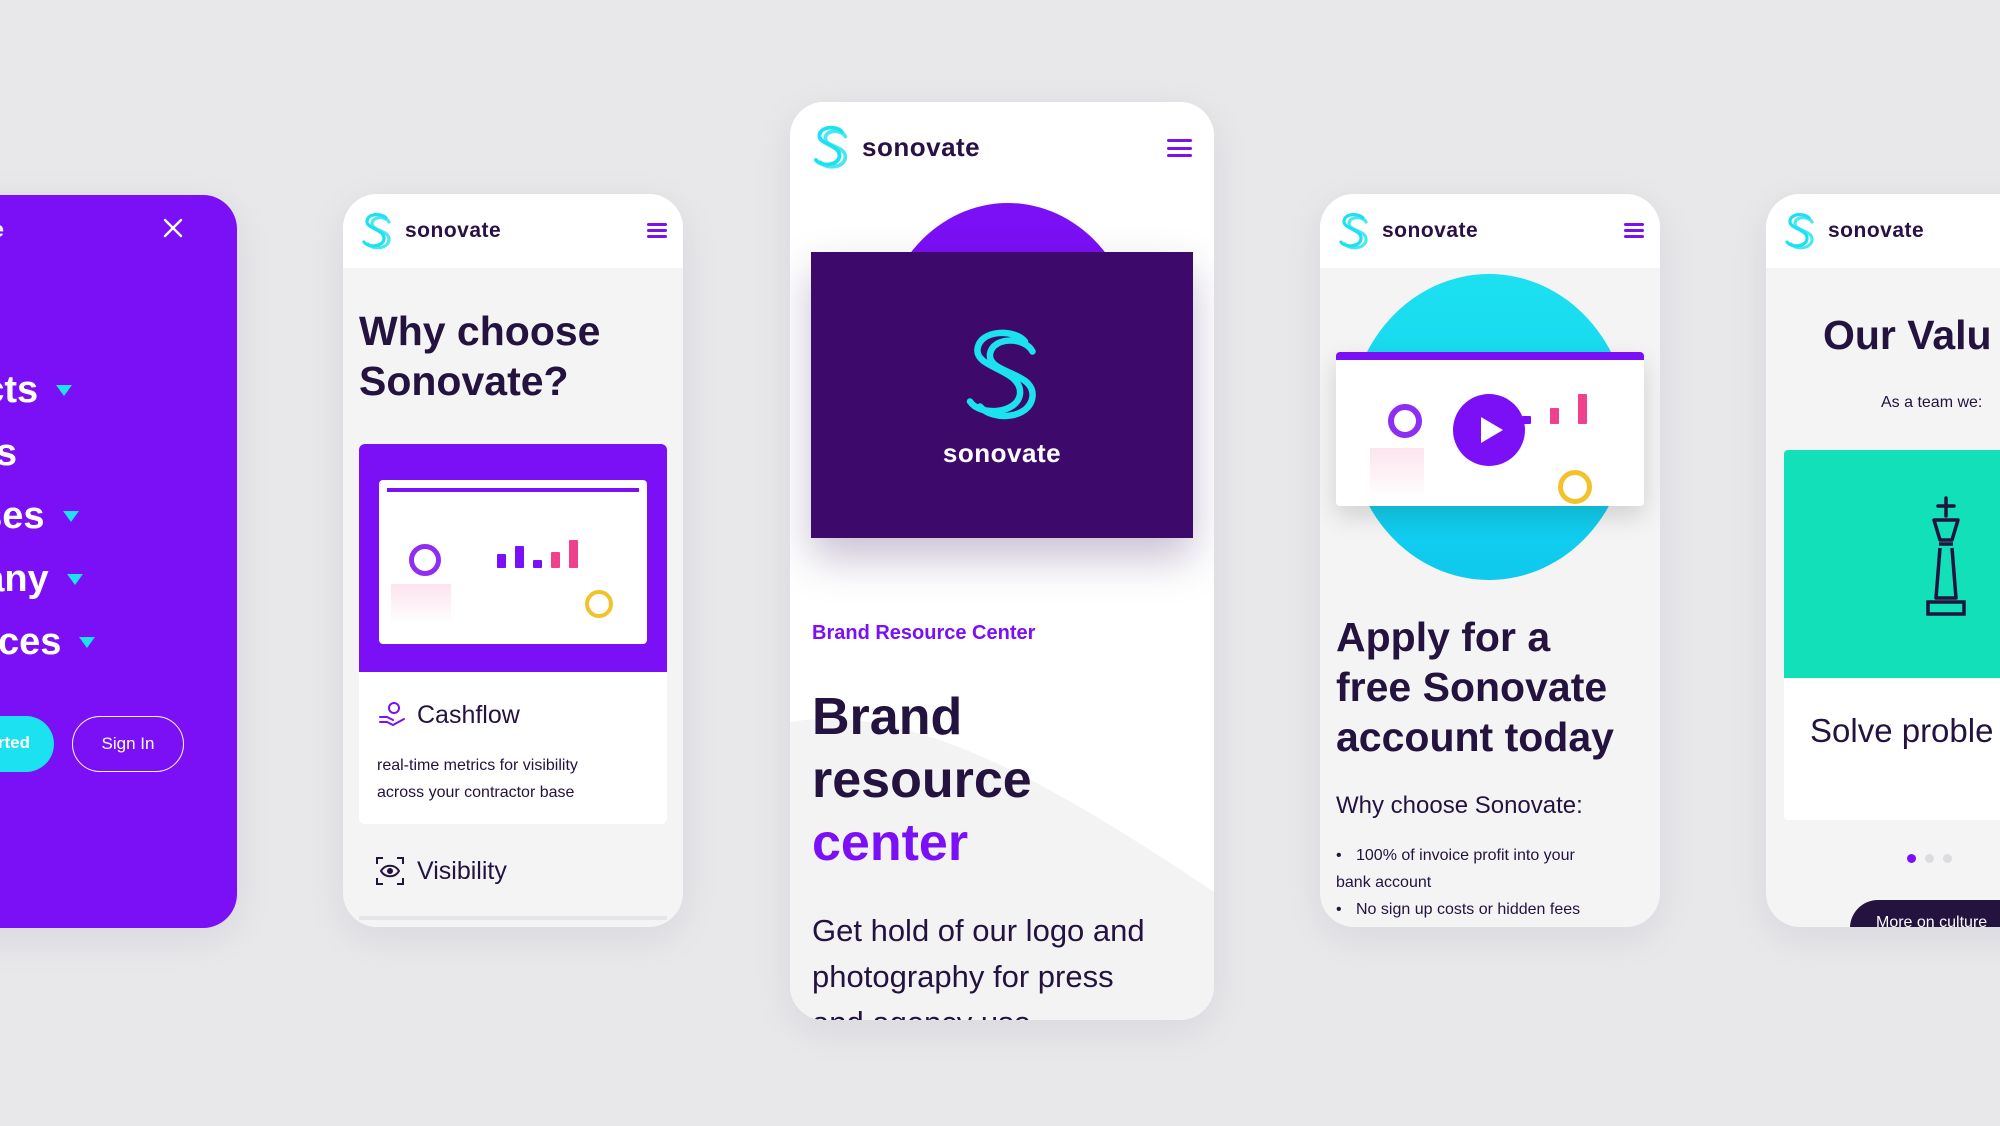 The width and height of the screenshot is (2000, 1126). What do you see at coordinates (1932, 402) in the screenshot?
I see `subheading: As a team we:` at bounding box center [1932, 402].